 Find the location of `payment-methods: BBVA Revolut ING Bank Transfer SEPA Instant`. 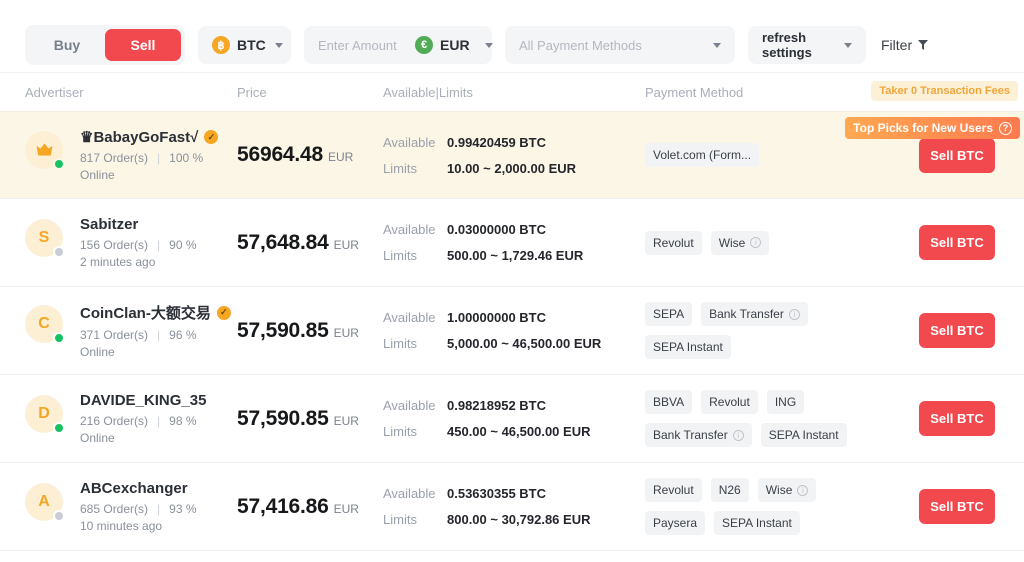

payment-methods: BBVA Revolut ING Bank Transfer SEPA Instant is located at coordinates (770, 418).